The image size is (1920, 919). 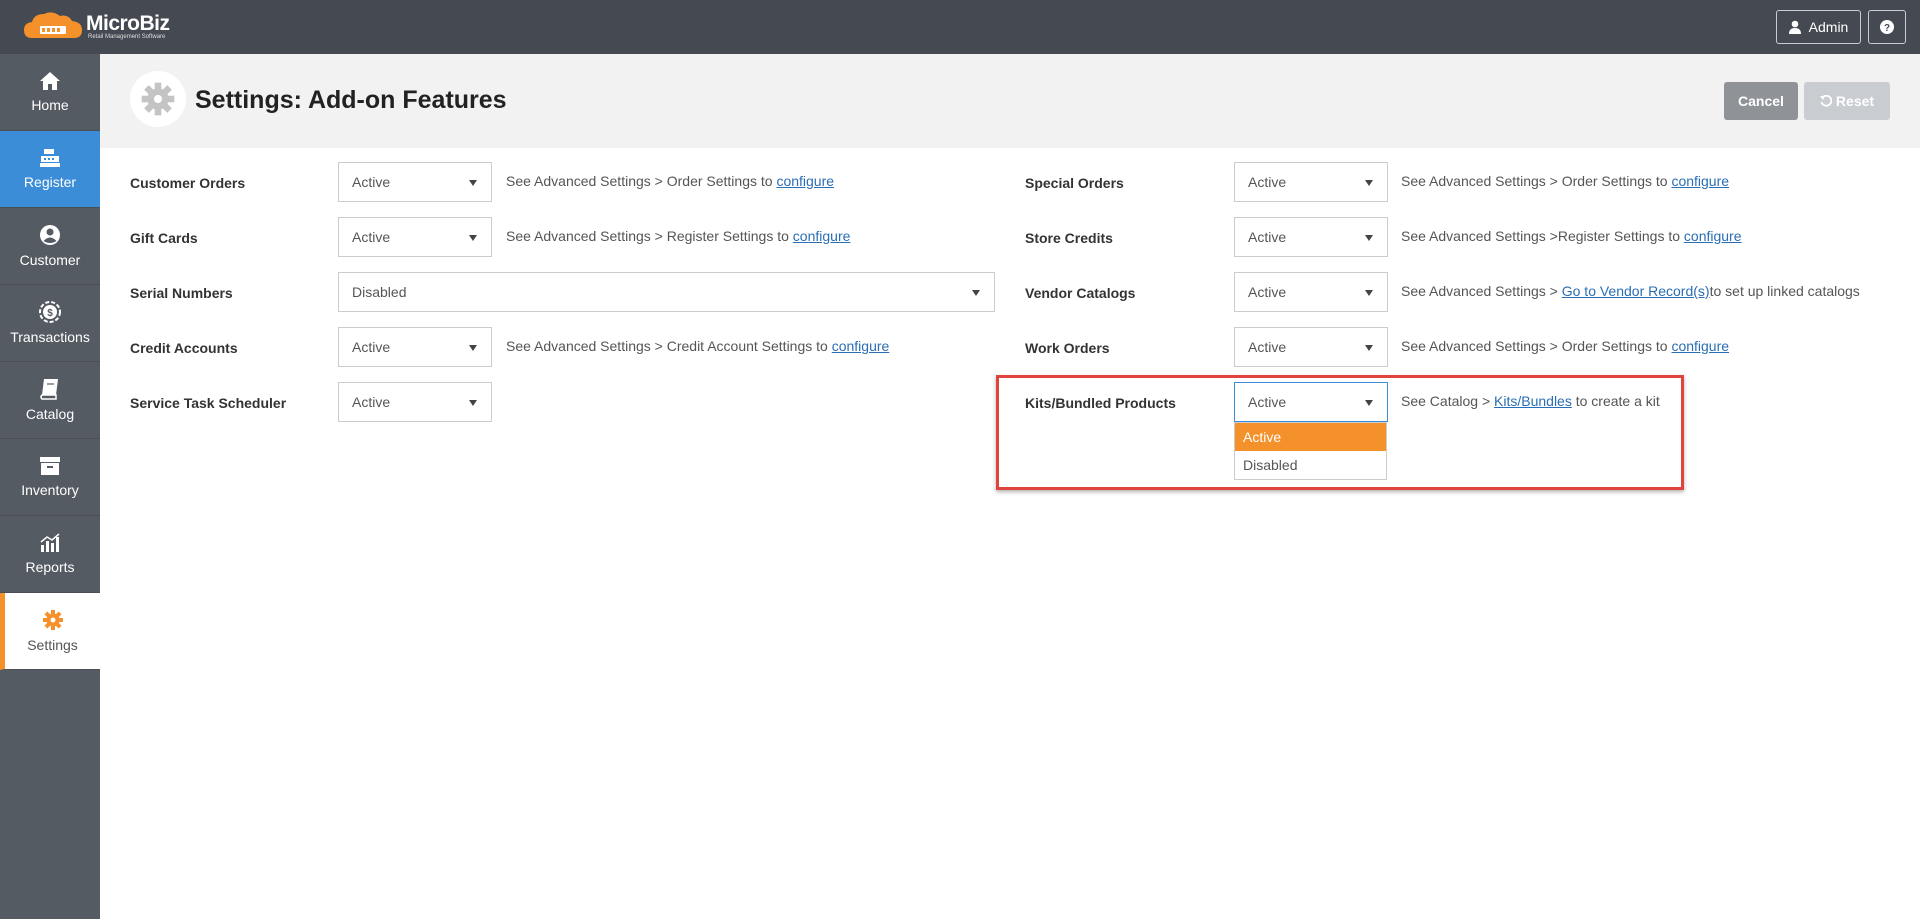 What do you see at coordinates (415, 182) in the screenshot?
I see `customer-orders-select: Active` at bounding box center [415, 182].